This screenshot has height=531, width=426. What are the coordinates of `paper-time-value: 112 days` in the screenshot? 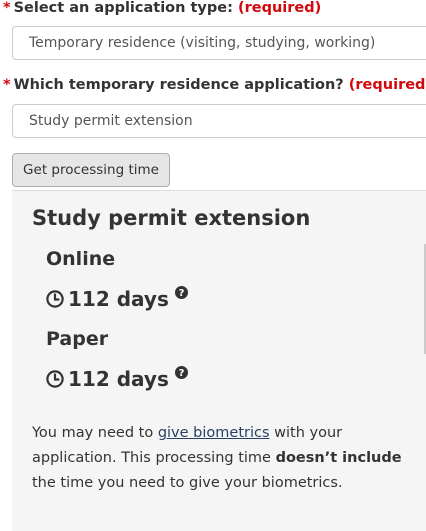 It's located at (118, 379).